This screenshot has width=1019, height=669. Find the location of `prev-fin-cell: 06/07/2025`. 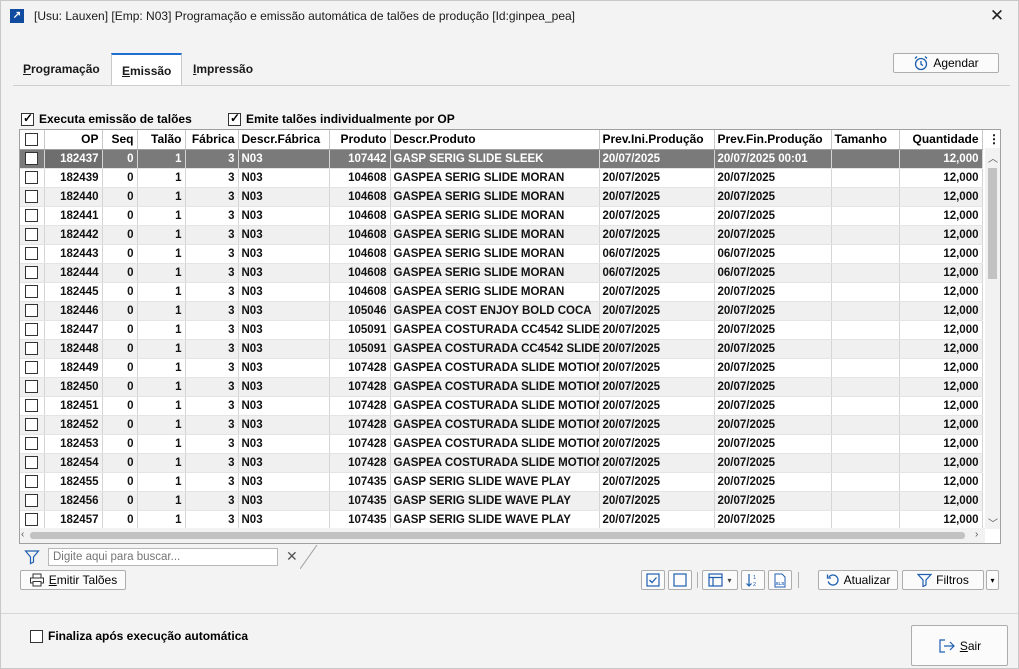

prev-fin-cell: 06/07/2025 is located at coordinates (773, 254).